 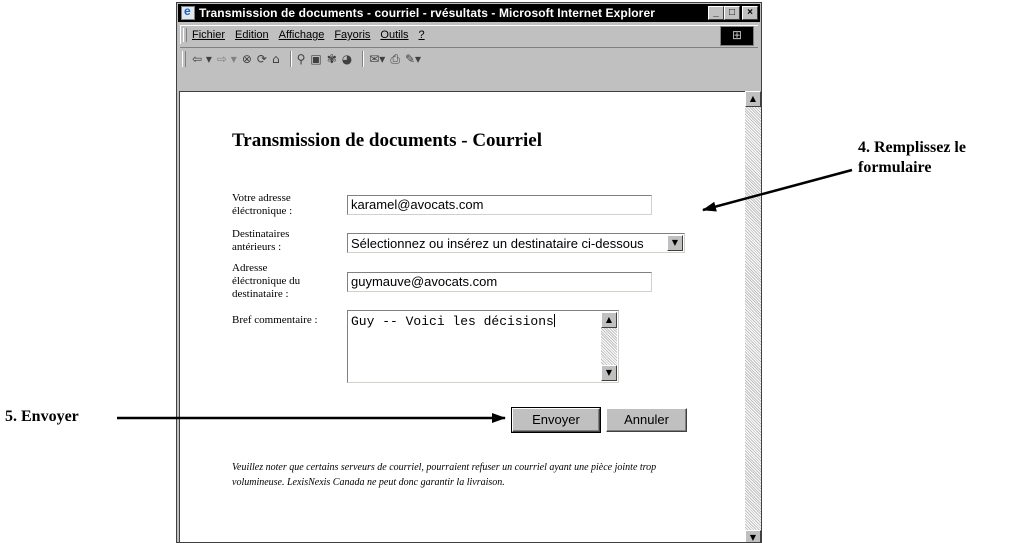 I want to click on maximize-button: □, so click(x=732, y=13).